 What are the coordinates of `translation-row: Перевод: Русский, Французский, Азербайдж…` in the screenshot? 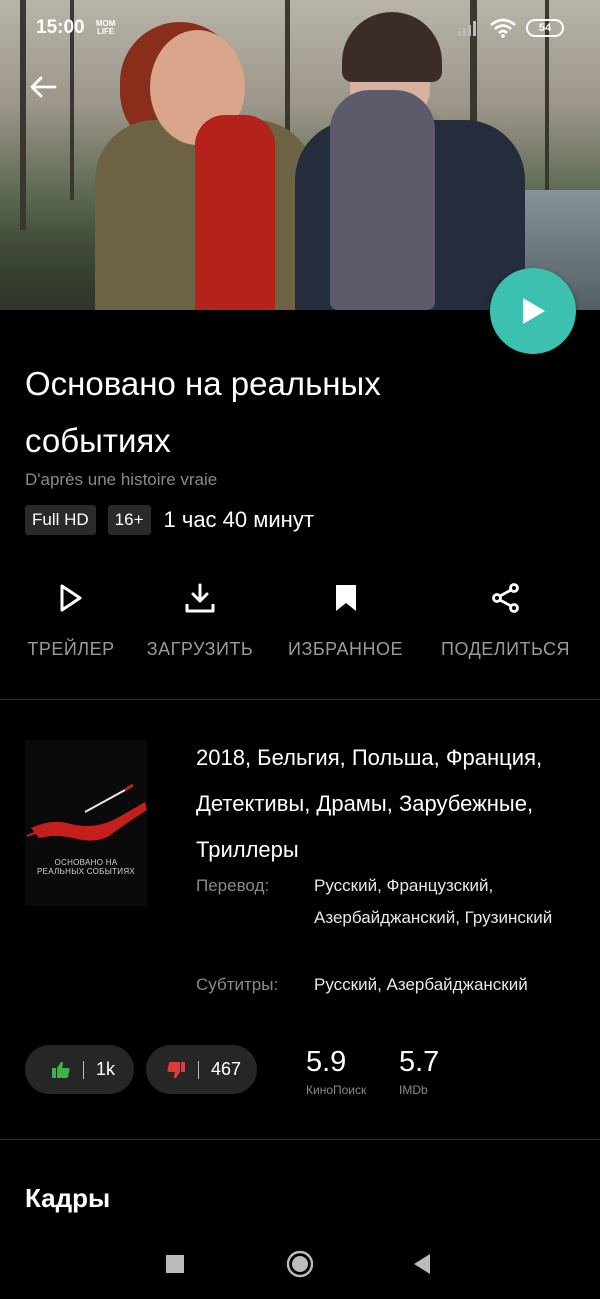 It's located at (390, 902).